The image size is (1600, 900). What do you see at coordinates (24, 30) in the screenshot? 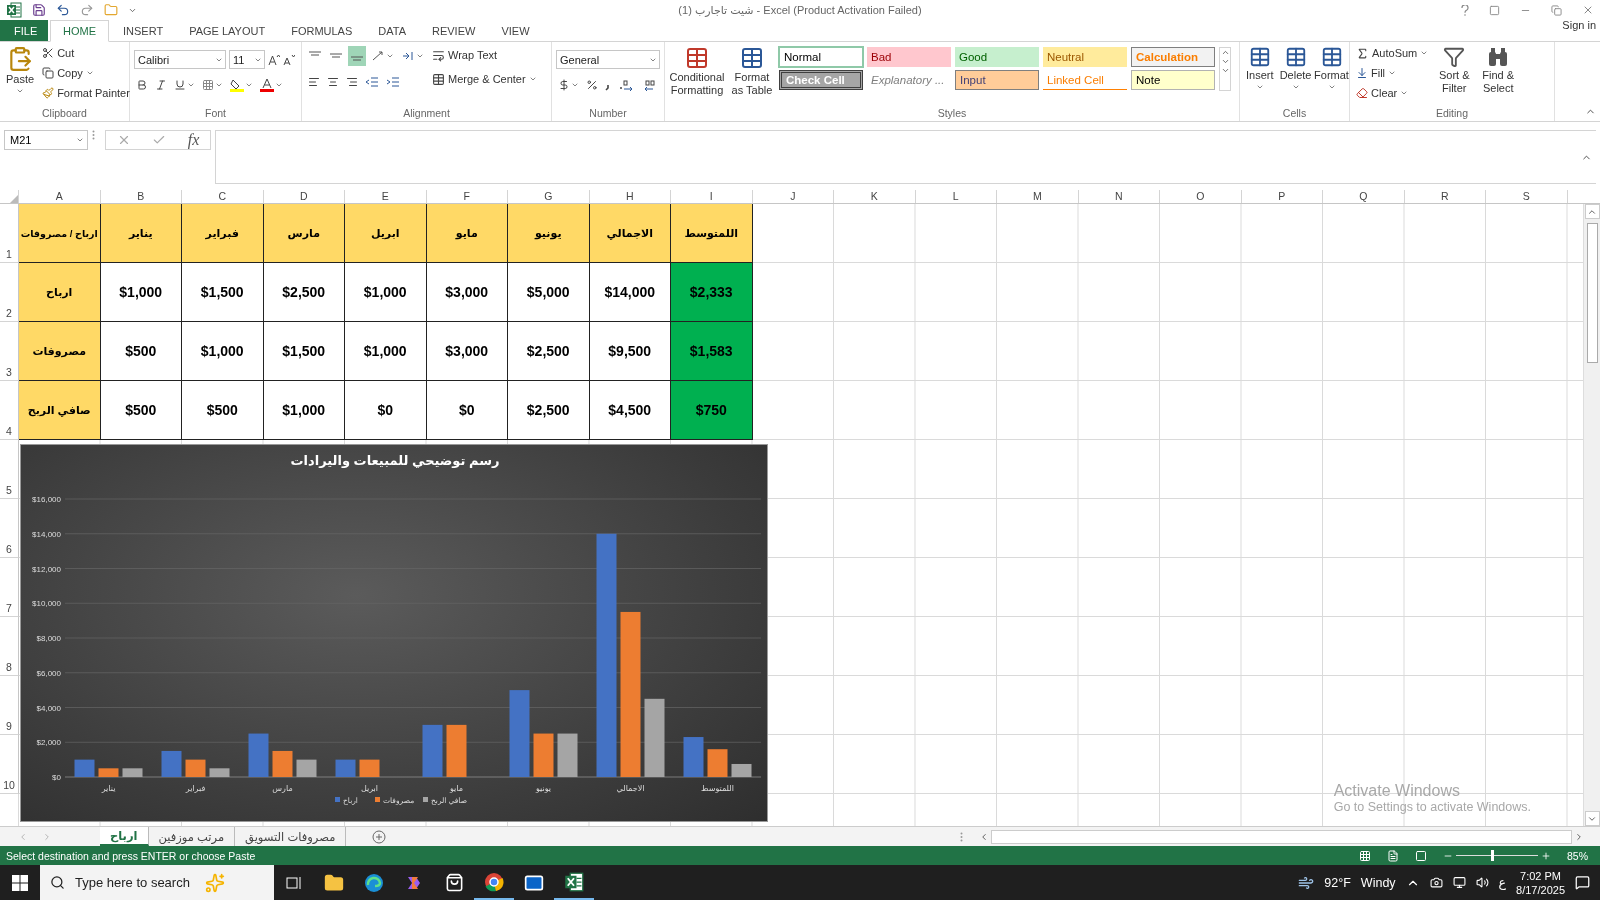
I see `ribbon-tab: FILE` at bounding box center [24, 30].